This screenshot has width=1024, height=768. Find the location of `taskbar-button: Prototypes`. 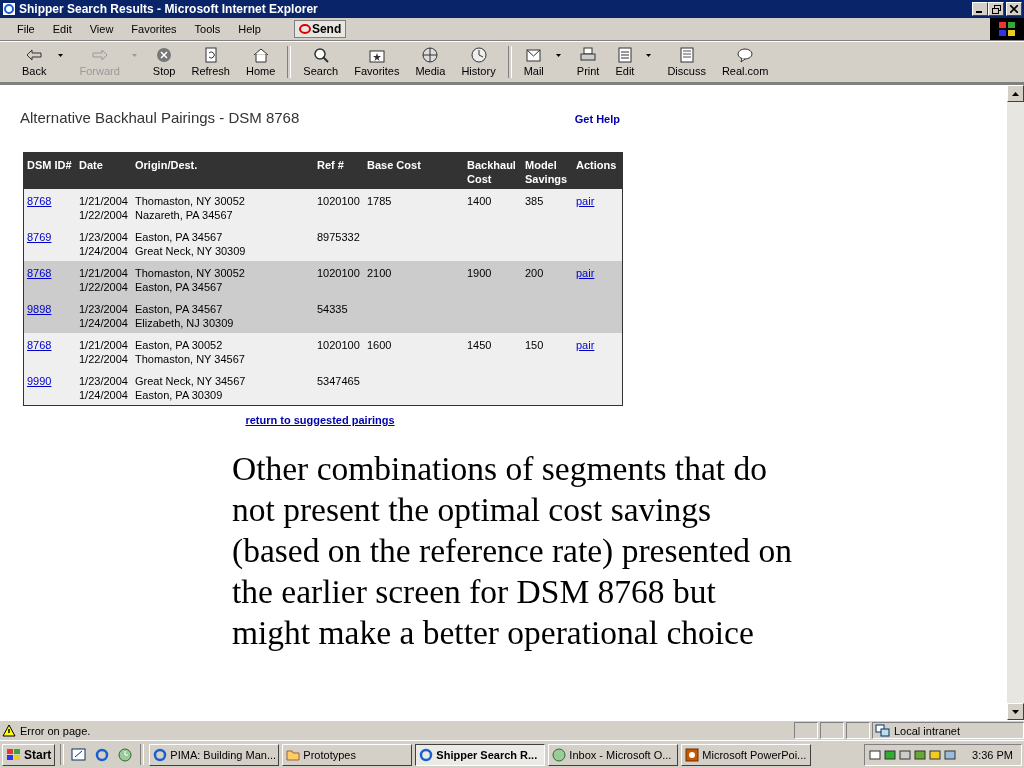

taskbar-button: Prototypes is located at coordinates (347, 754).